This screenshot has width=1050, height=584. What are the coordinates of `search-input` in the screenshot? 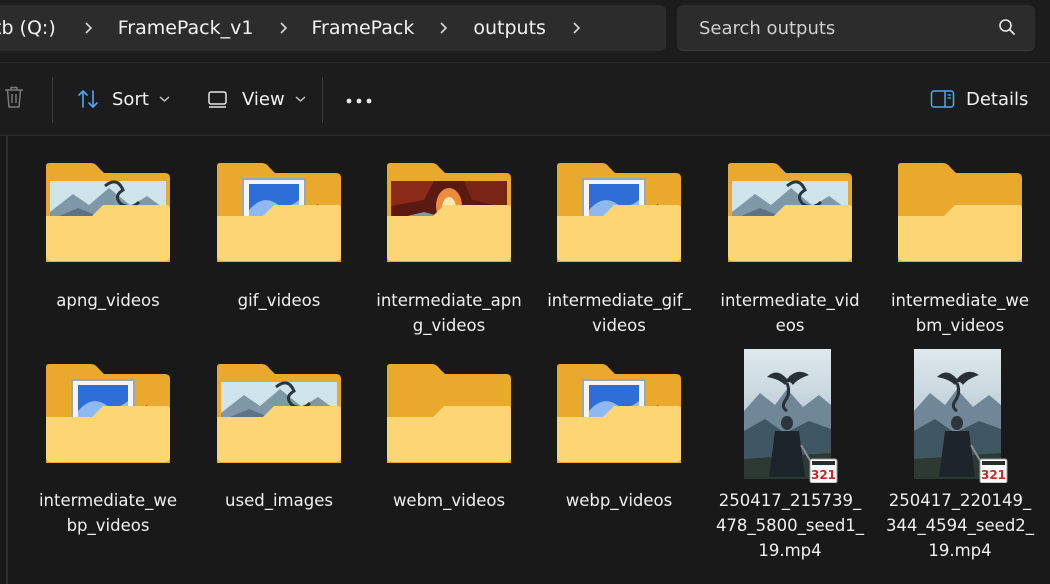 It's located at (844, 28).